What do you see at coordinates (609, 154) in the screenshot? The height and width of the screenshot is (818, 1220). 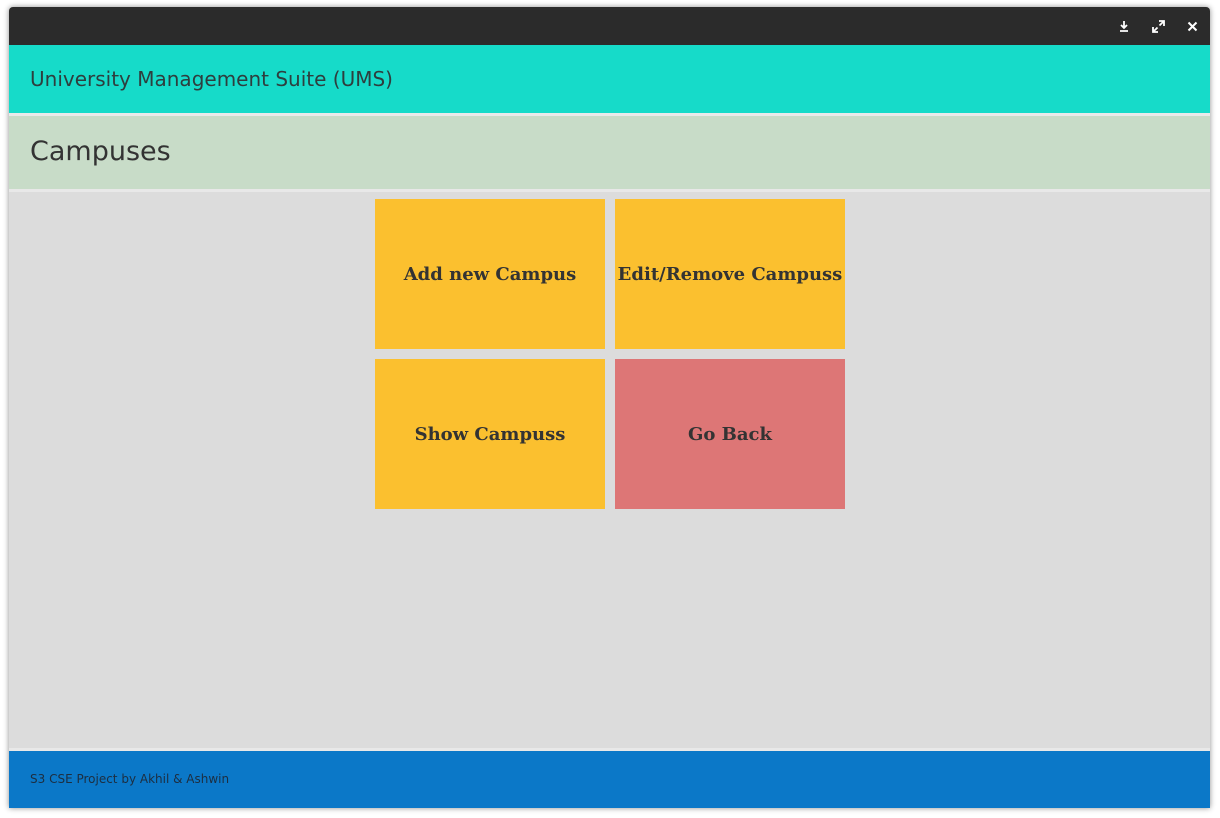 I see `section-header: Campuses` at bounding box center [609, 154].